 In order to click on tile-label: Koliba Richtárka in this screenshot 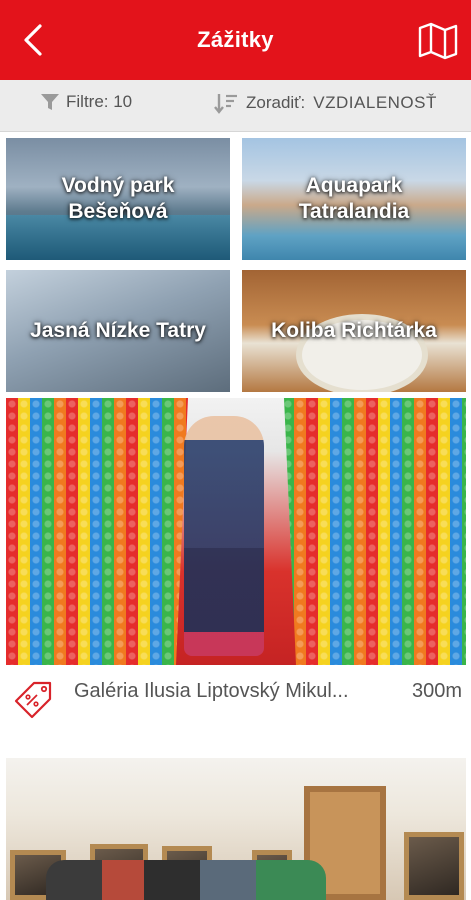, I will do `click(354, 330)`.